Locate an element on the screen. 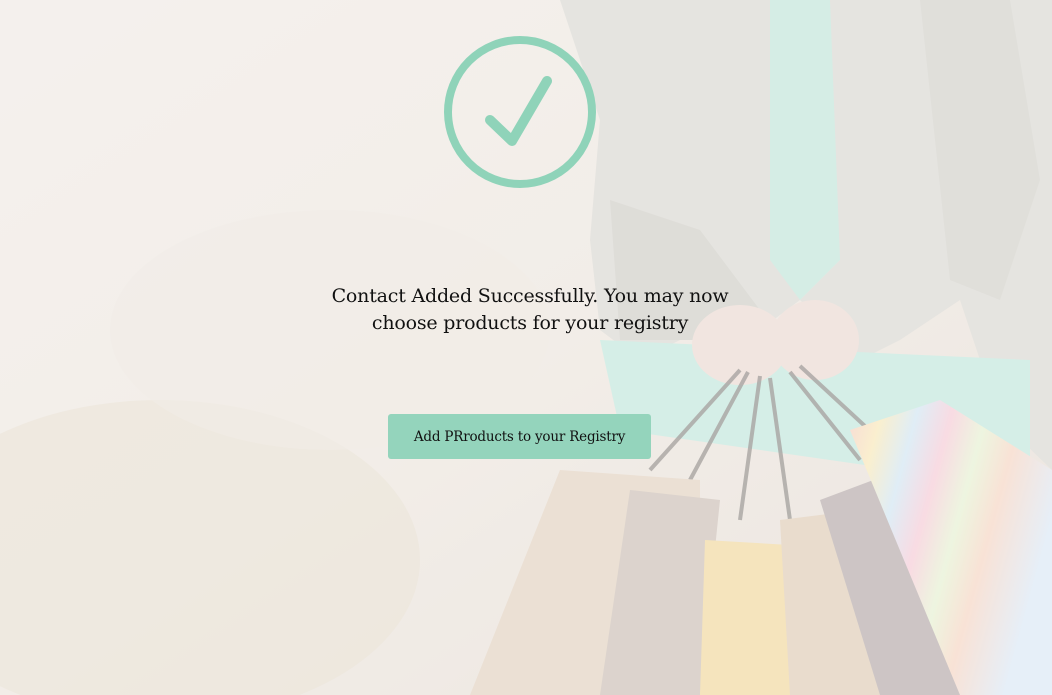 Image resolution: width=1052 pixels, height=695 pixels. add-products-button: Add PRroducts to your Registry is located at coordinates (519, 436).